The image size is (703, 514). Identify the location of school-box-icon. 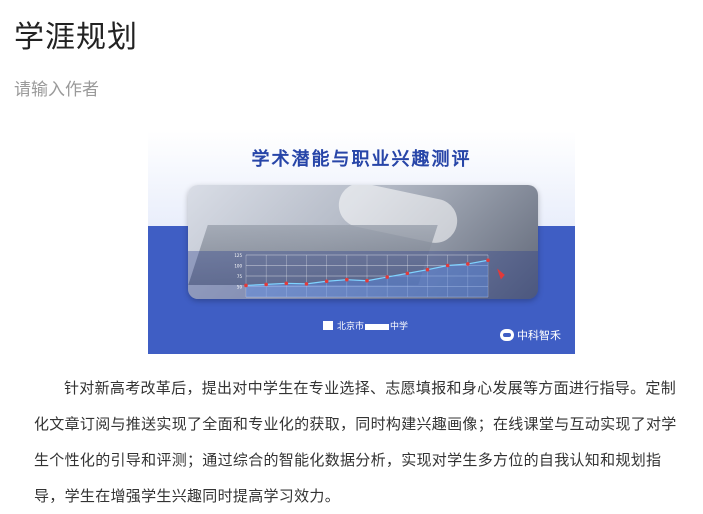
(328, 325).